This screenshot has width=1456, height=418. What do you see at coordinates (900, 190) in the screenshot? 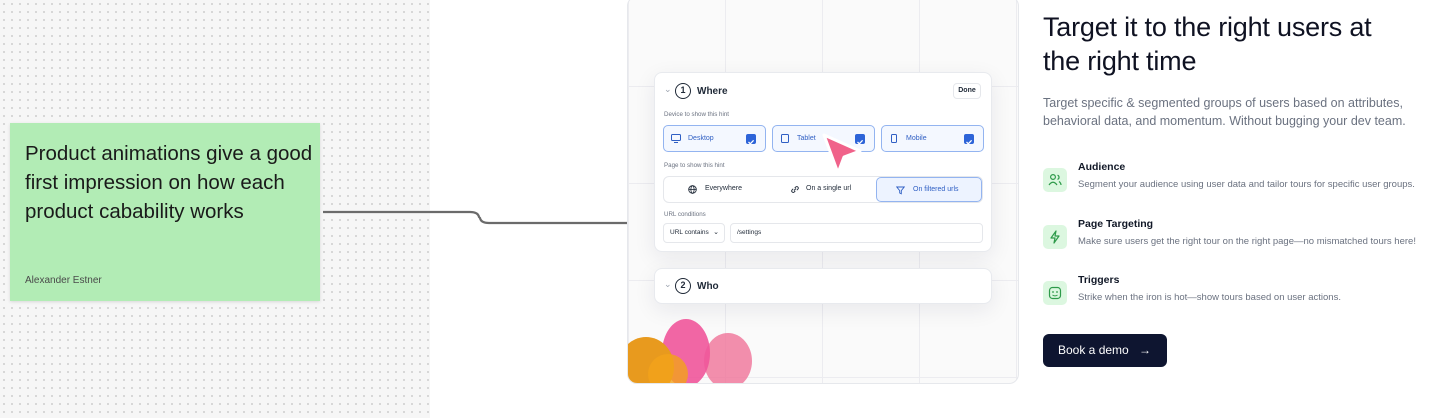
I see `filter-icon` at bounding box center [900, 190].